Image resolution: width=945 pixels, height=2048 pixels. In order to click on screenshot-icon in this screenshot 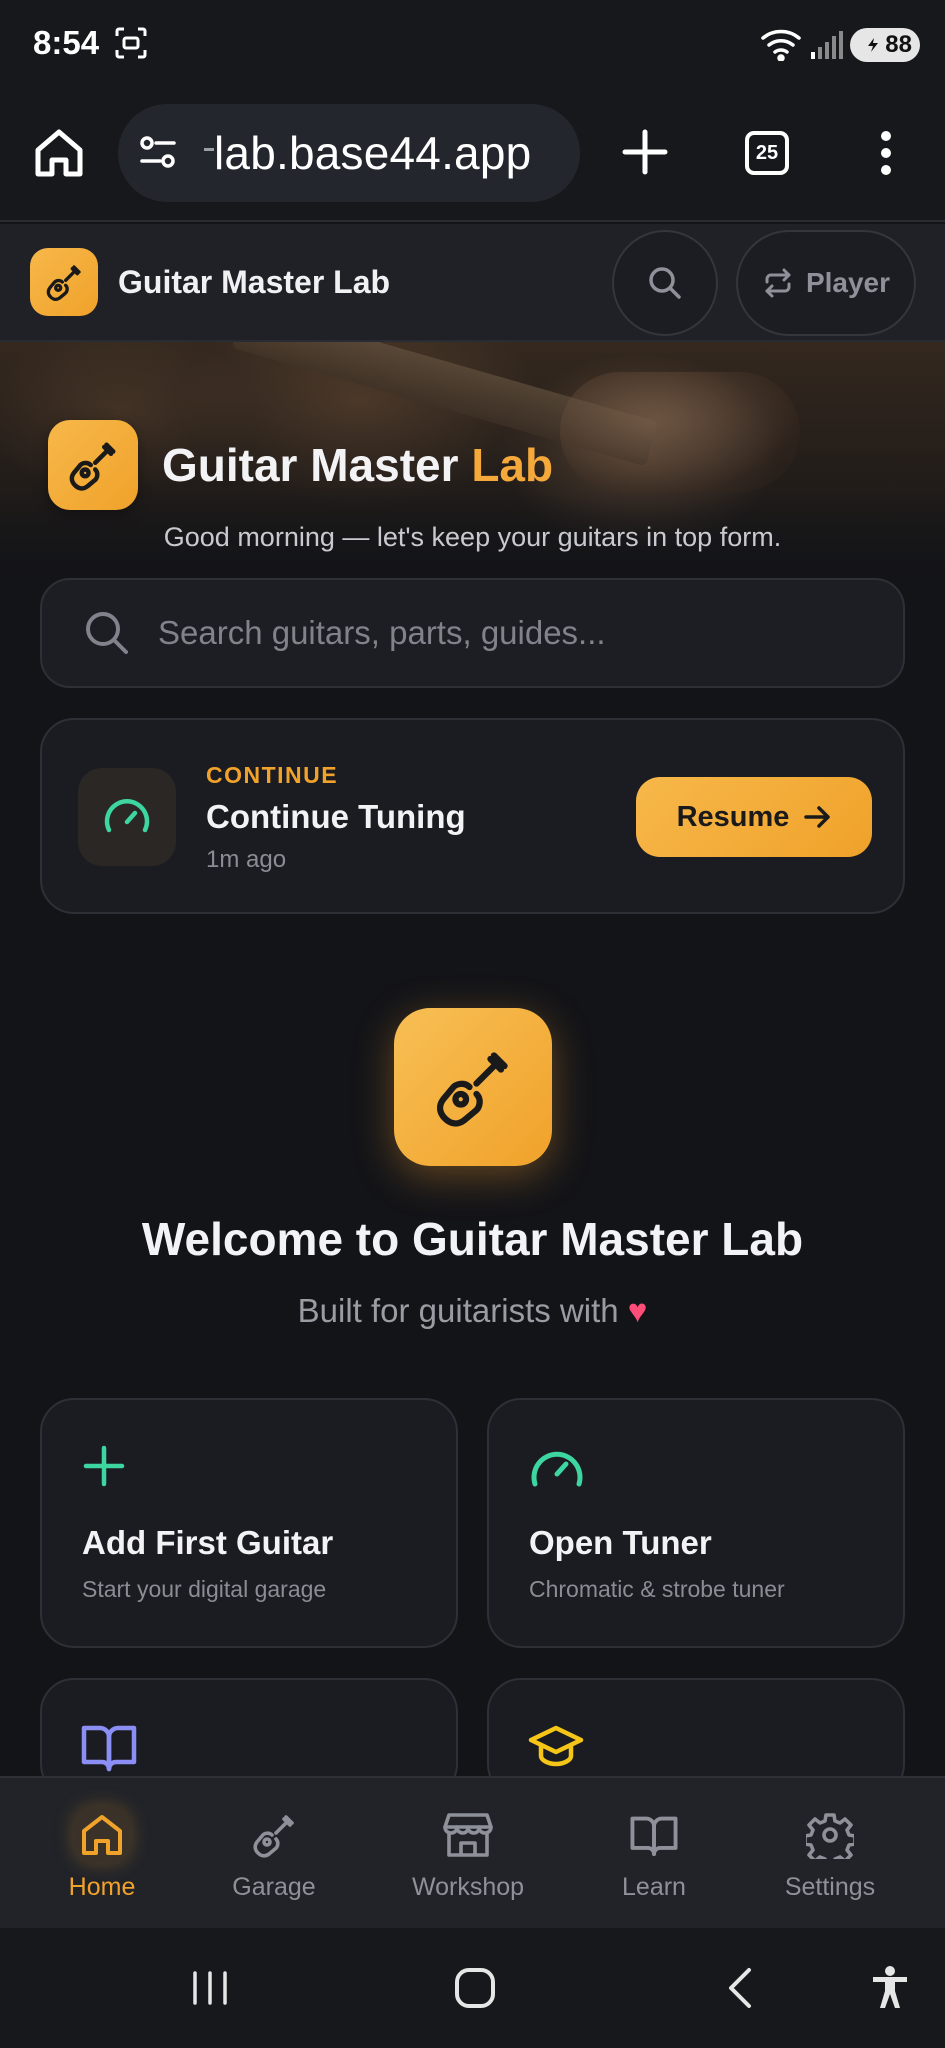, I will do `click(131, 43)`.